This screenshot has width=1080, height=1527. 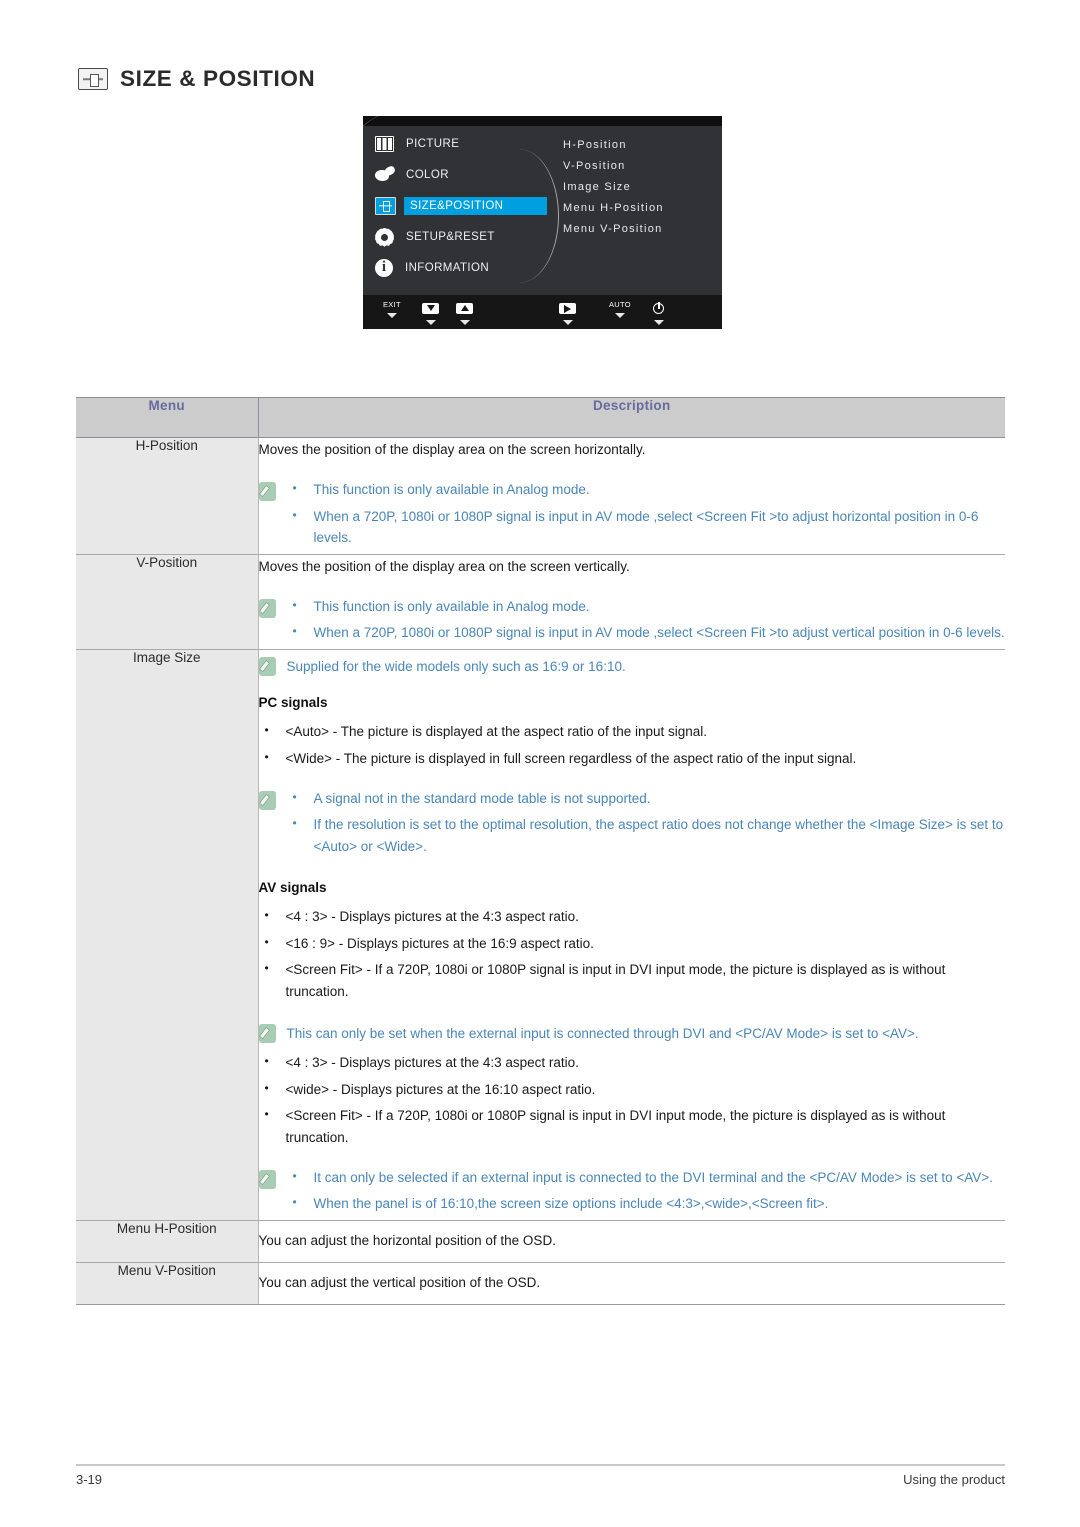 I want to click on osd-button-bar: EXIT AUTO, so click(x=542, y=312).